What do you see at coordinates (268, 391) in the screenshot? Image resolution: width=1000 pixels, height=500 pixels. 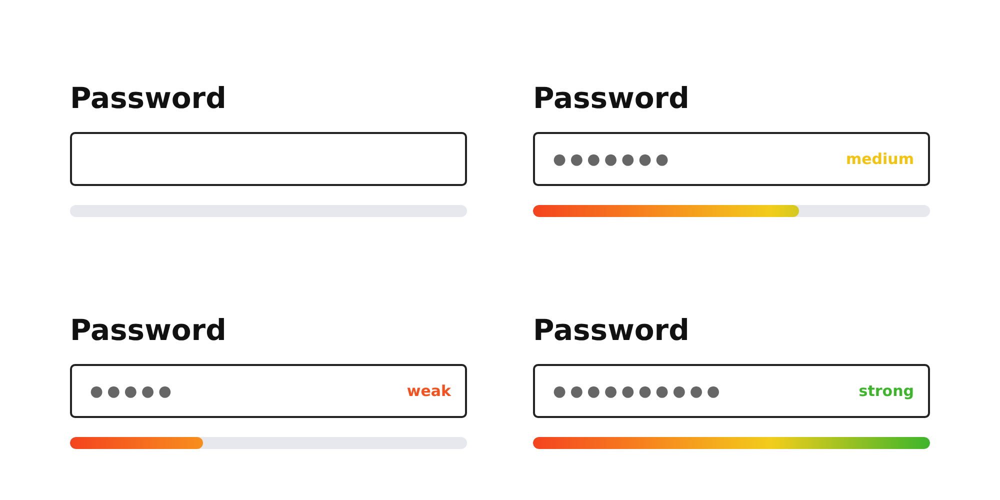 I see `password-field: ●●●●● weak` at bounding box center [268, 391].